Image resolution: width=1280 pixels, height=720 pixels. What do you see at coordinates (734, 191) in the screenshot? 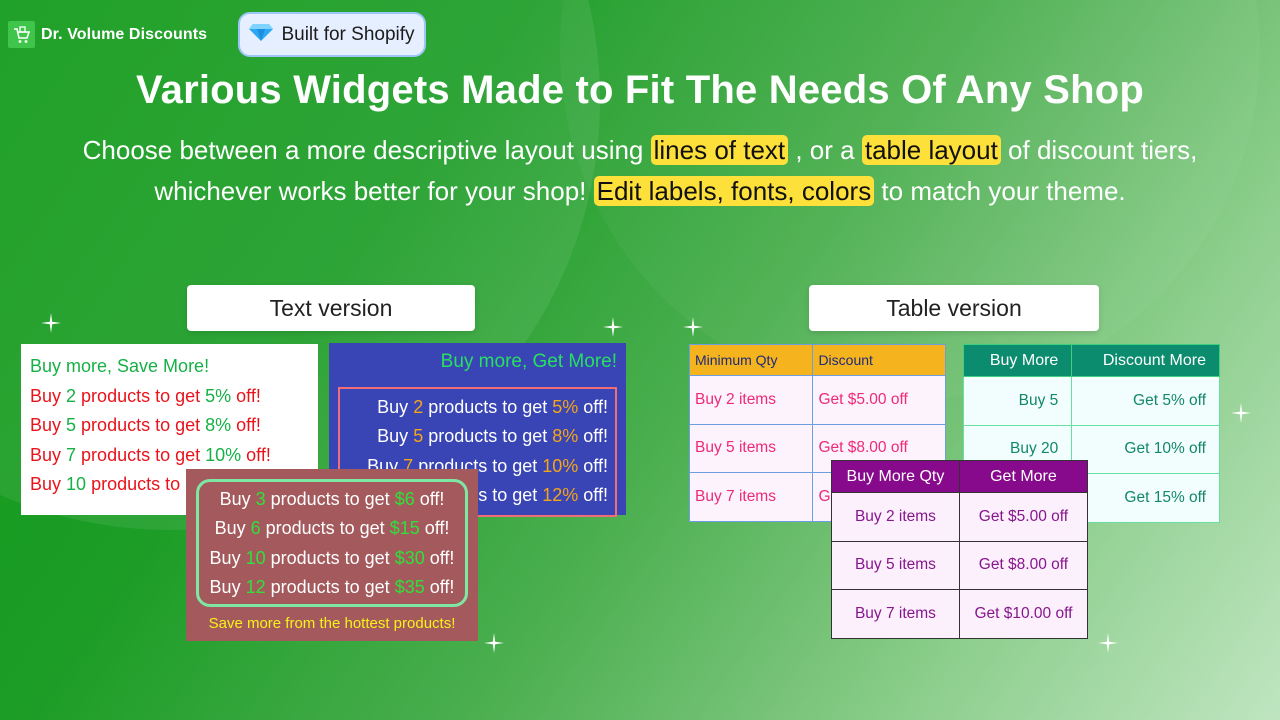
I see `highlight-edit-labels: Edit labels, fonts, colors` at bounding box center [734, 191].